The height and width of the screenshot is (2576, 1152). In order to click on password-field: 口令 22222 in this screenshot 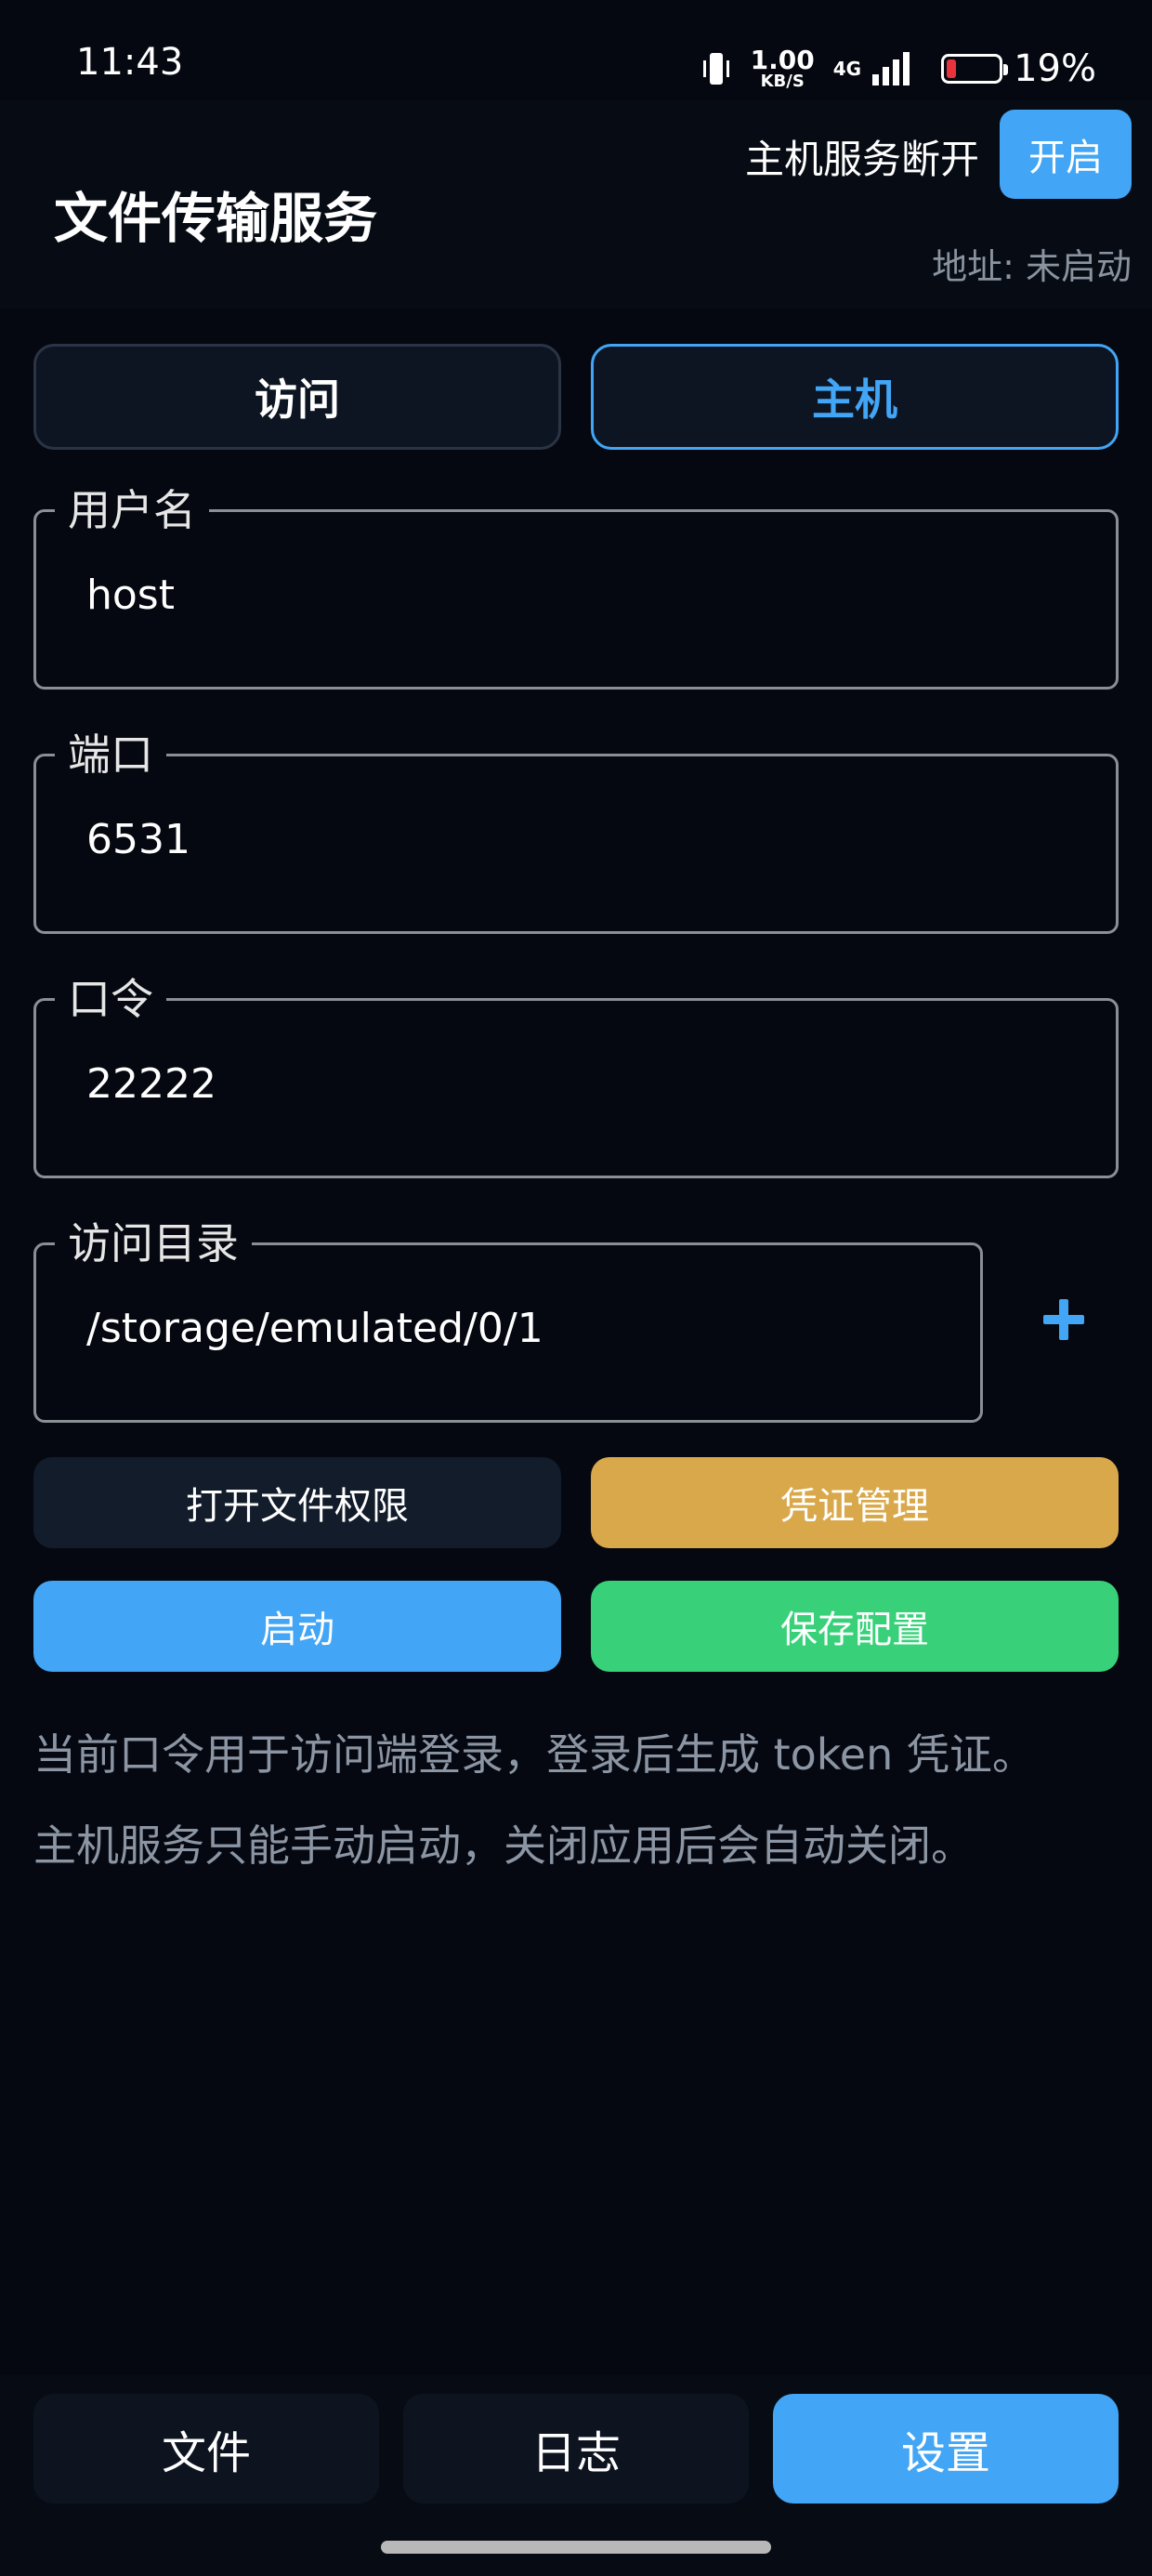, I will do `click(576, 1074)`.